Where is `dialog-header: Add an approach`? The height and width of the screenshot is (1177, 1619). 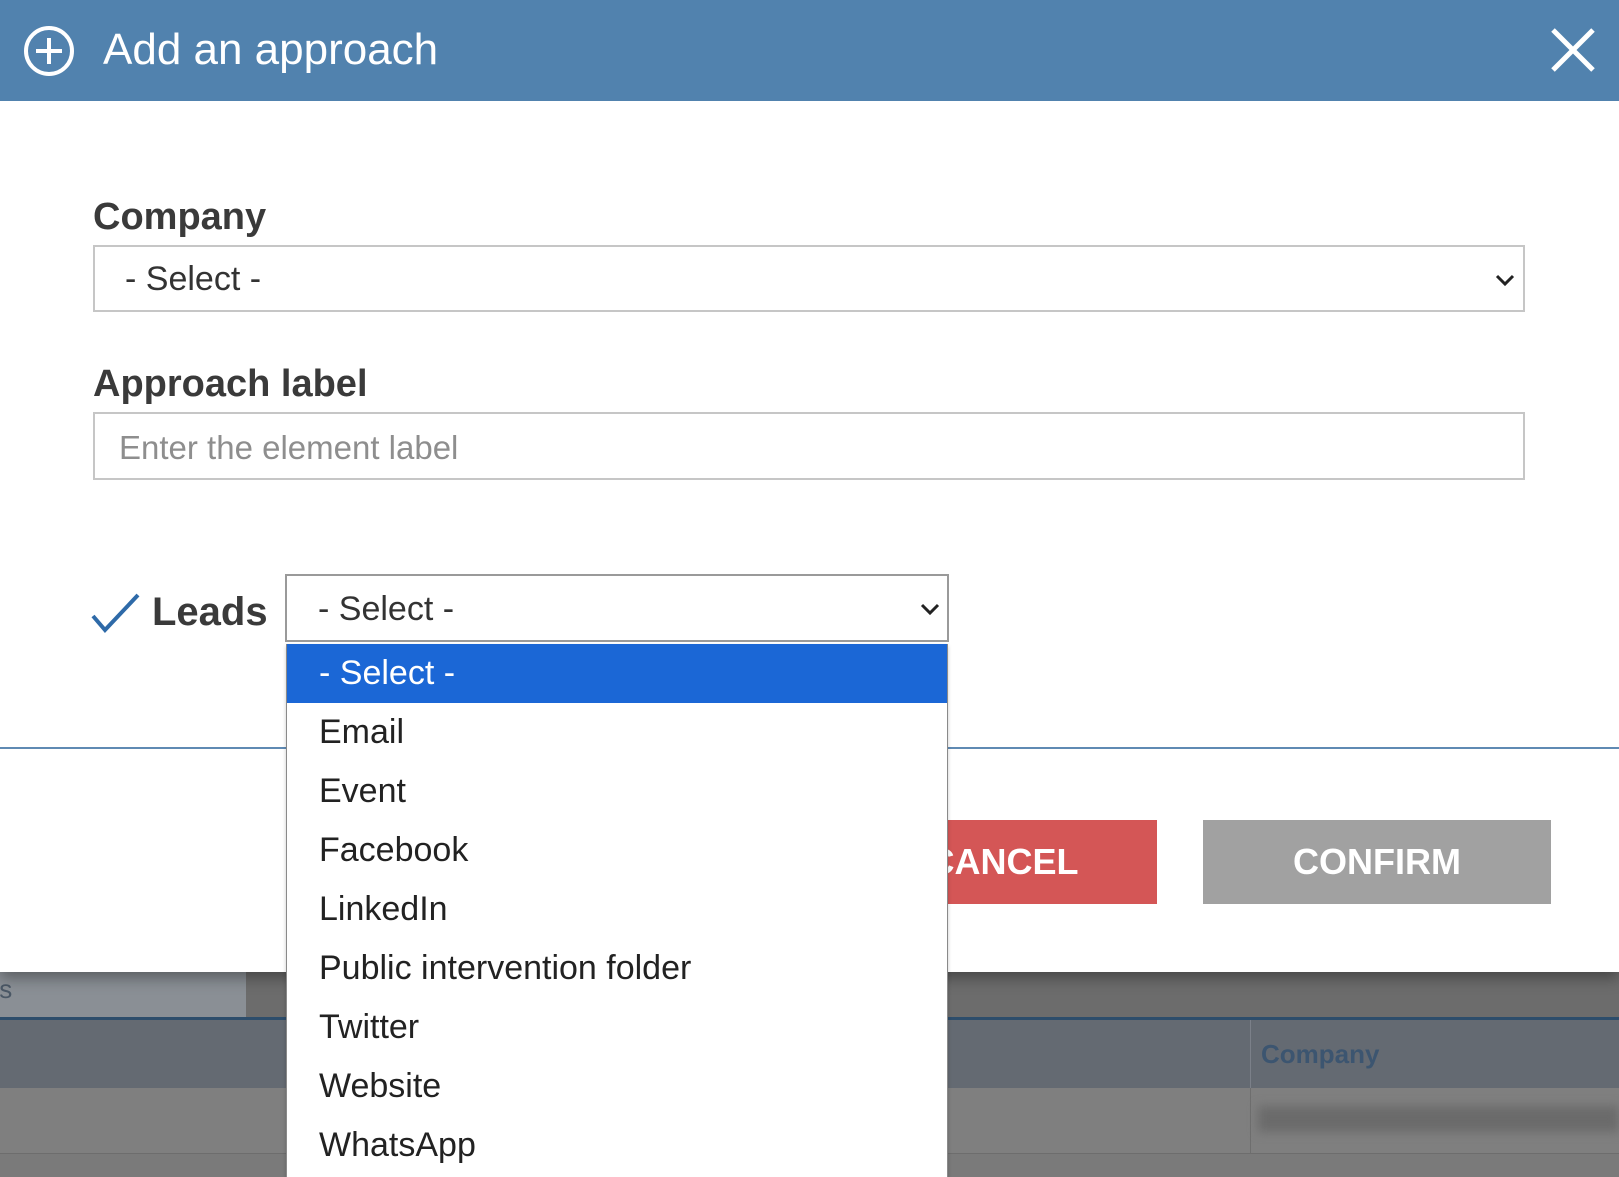
dialog-header: Add an approach is located at coordinates (809, 50).